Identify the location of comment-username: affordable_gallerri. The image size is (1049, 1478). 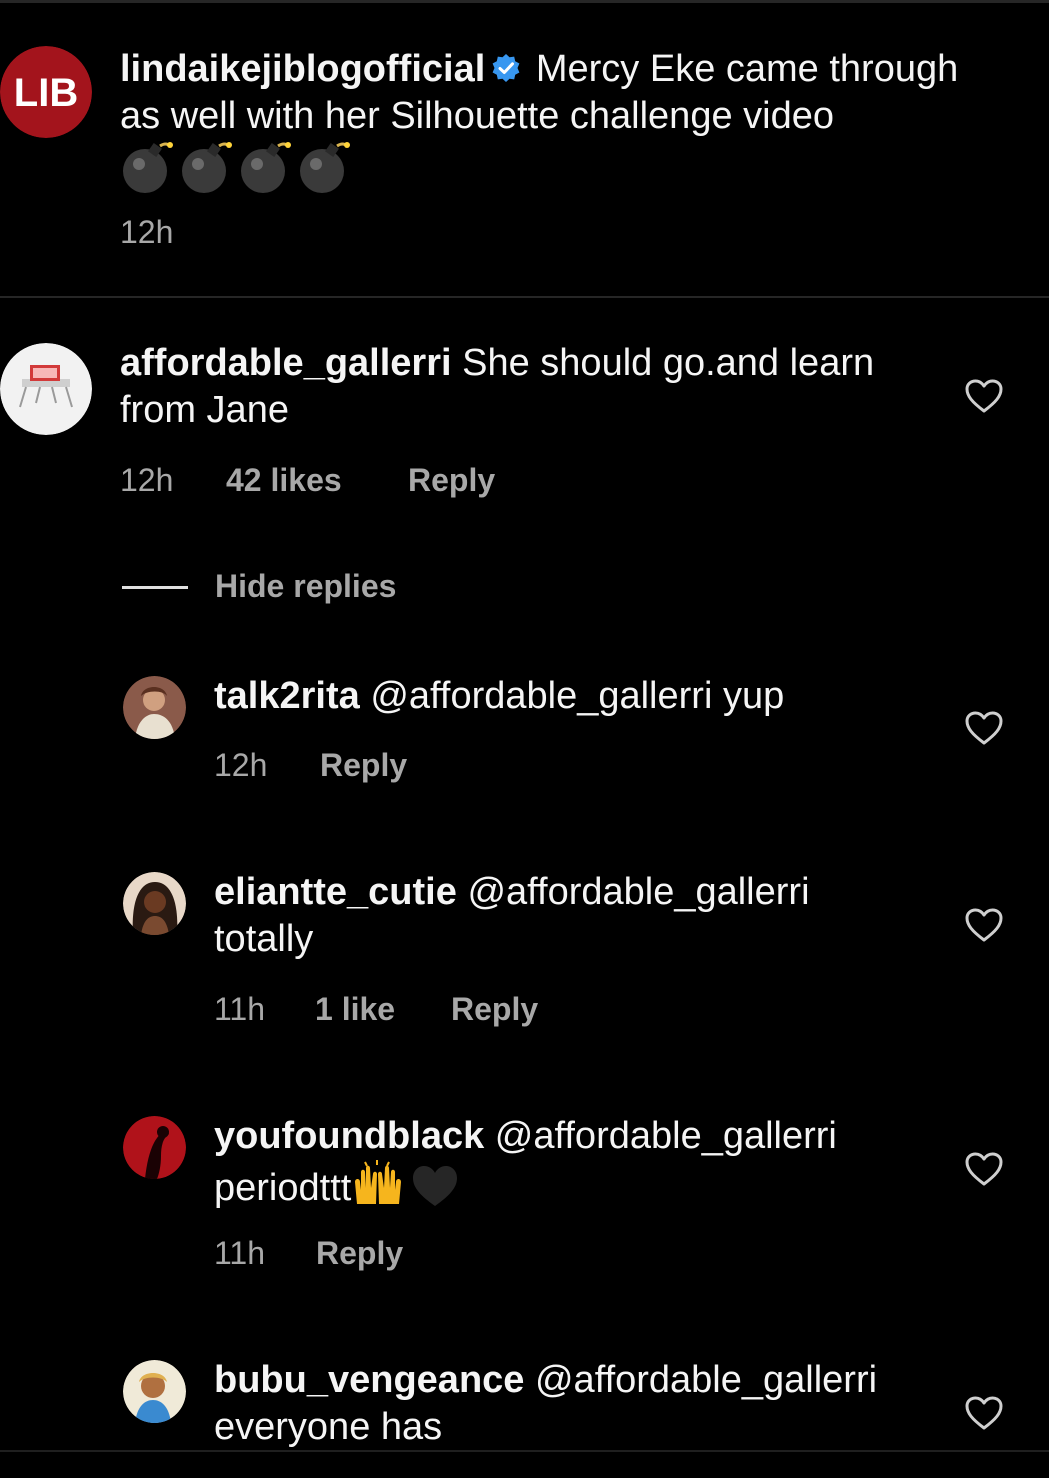
(286, 363).